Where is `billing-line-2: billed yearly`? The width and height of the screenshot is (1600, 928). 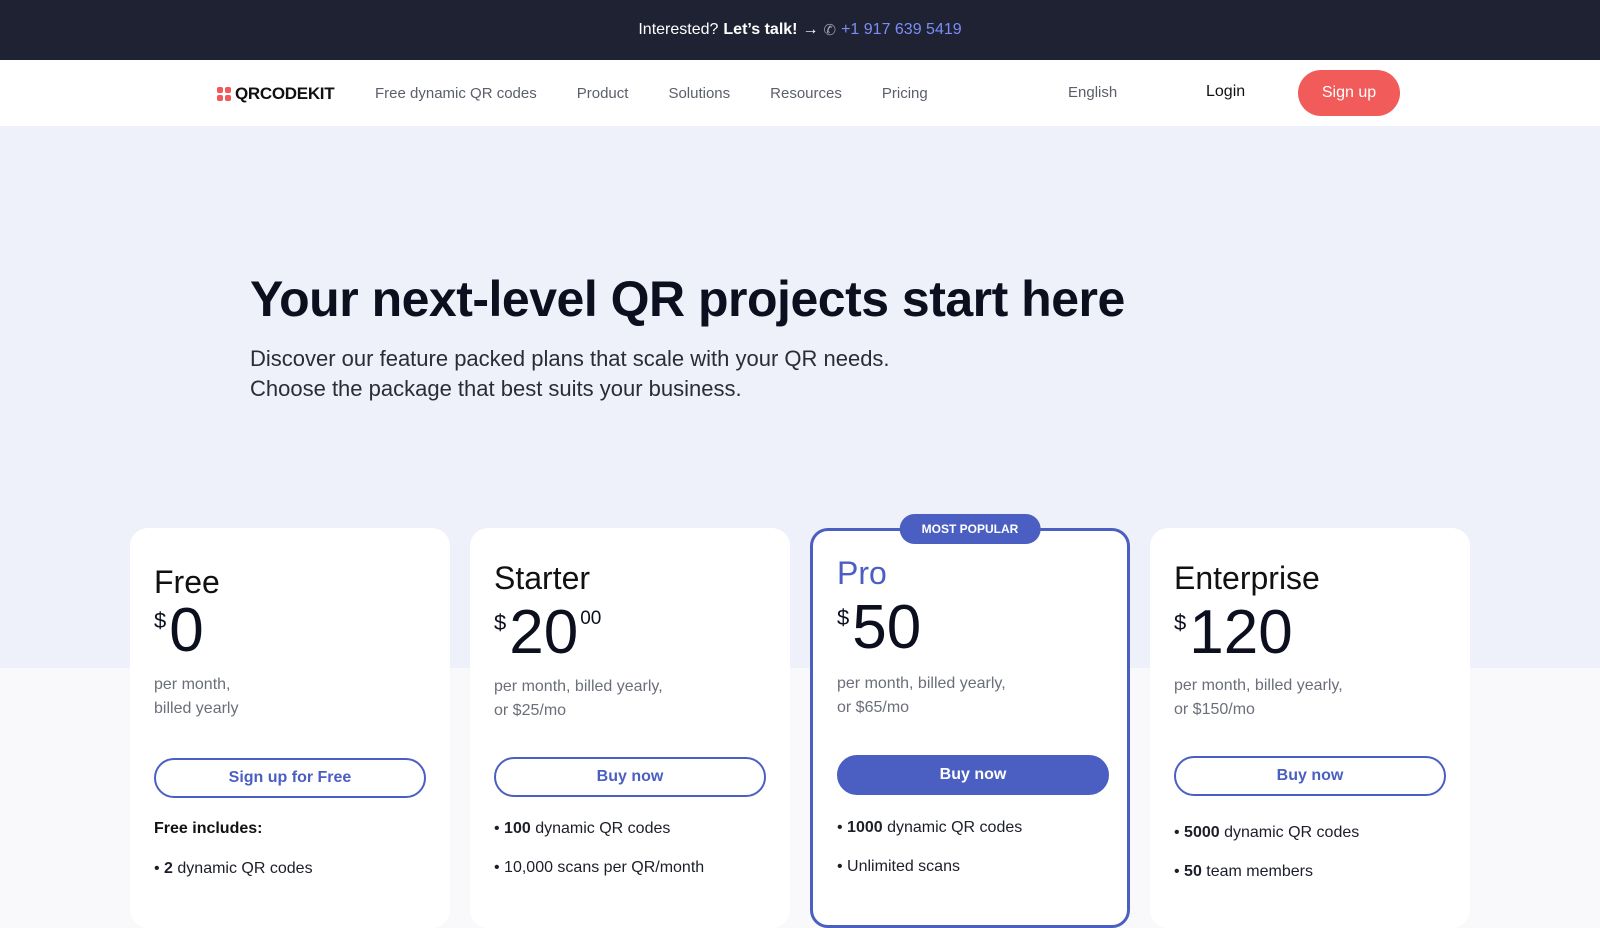 billing-line-2: billed yearly is located at coordinates (196, 708).